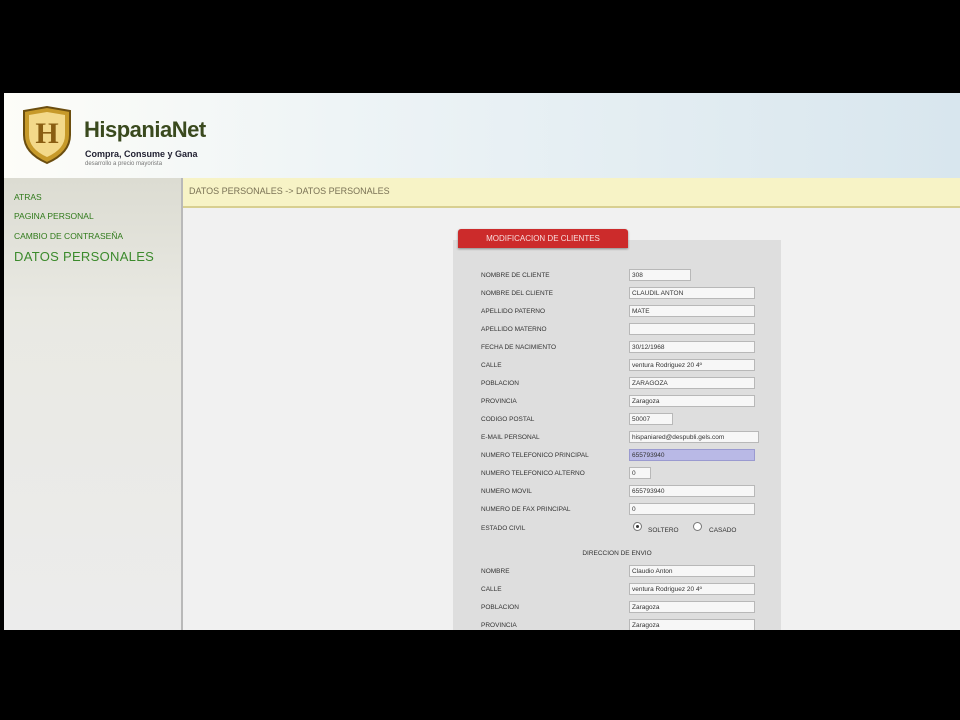 Image resolution: width=960 pixels, height=720 pixels. What do you see at coordinates (495, 571) in the screenshot?
I see `field-label: NOMBRE` at bounding box center [495, 571].